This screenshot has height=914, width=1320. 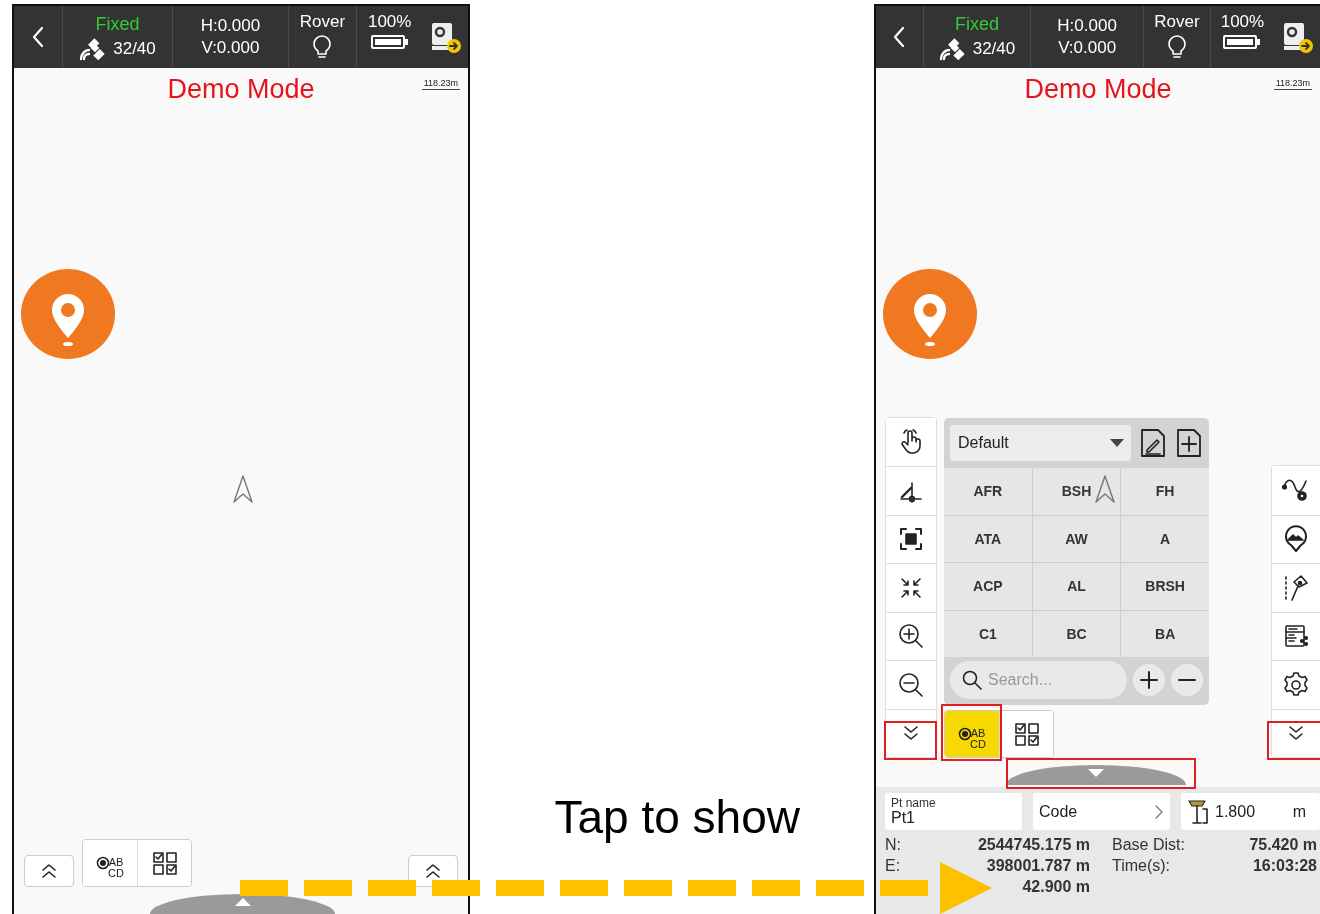 What do you see at coordinates (1296, 539) in the screenshot?
I see `map-pin-mountain-icon` at bounding box center [1296, 539].